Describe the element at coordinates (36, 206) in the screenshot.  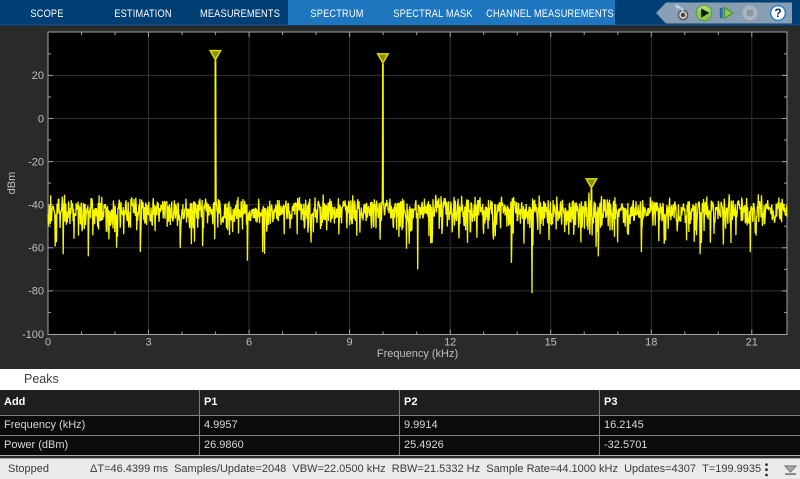
I see `svg-text: -40` at that location.